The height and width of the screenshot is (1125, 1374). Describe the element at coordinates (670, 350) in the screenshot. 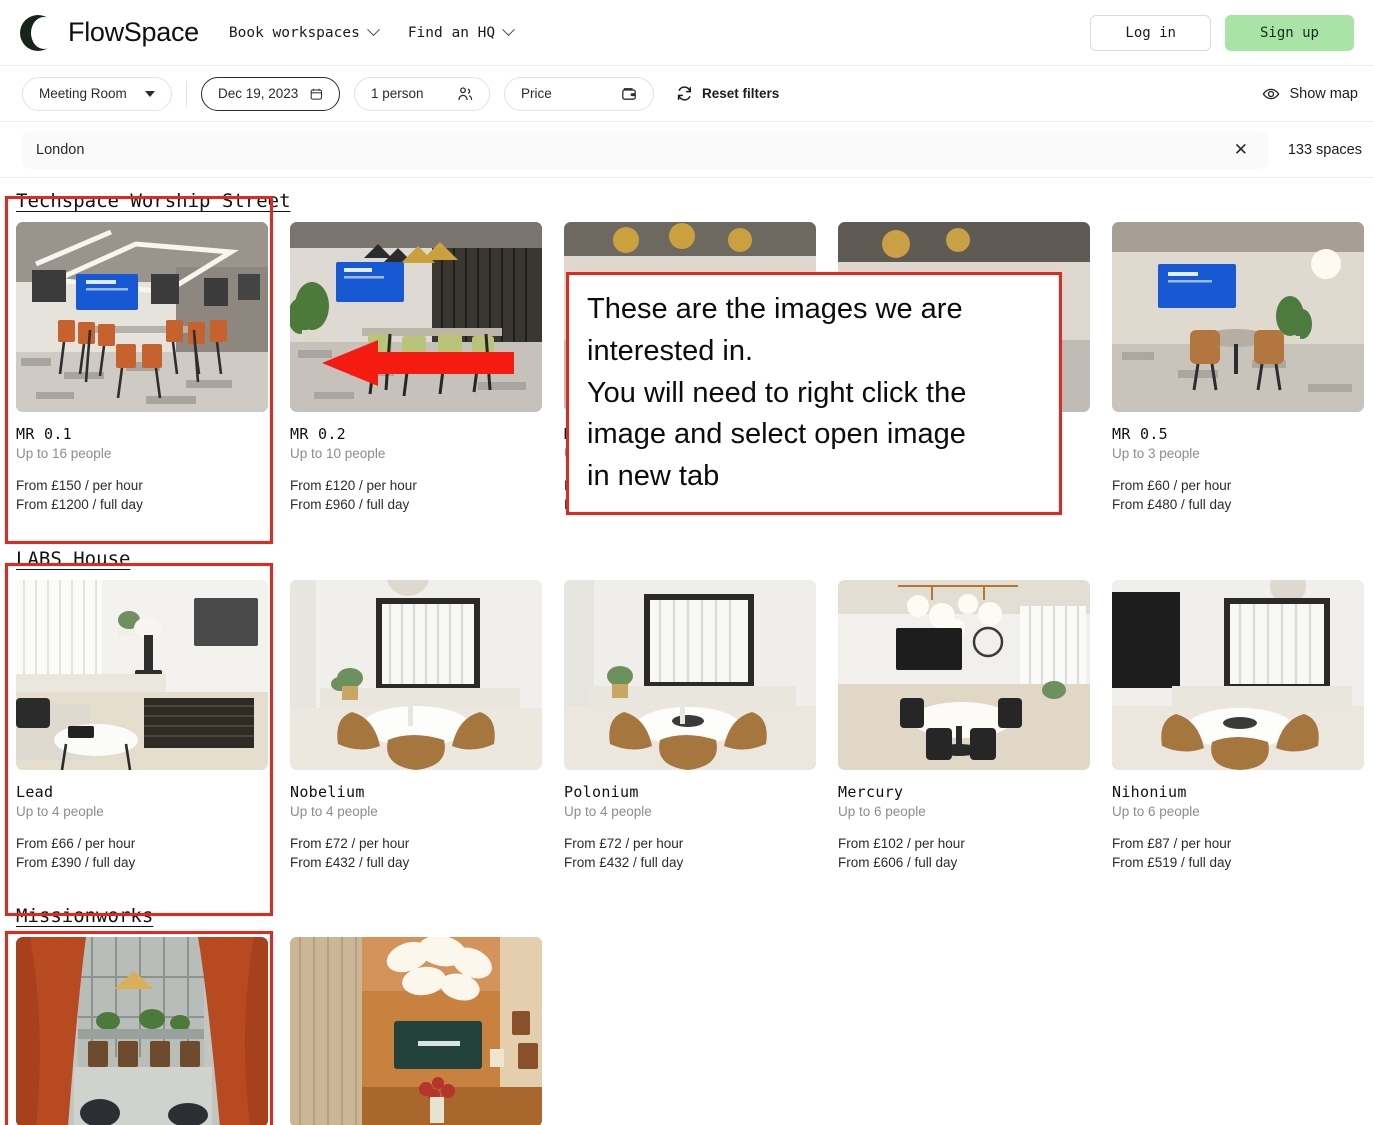

I see `annotation-note-line: interested in.` at that location.